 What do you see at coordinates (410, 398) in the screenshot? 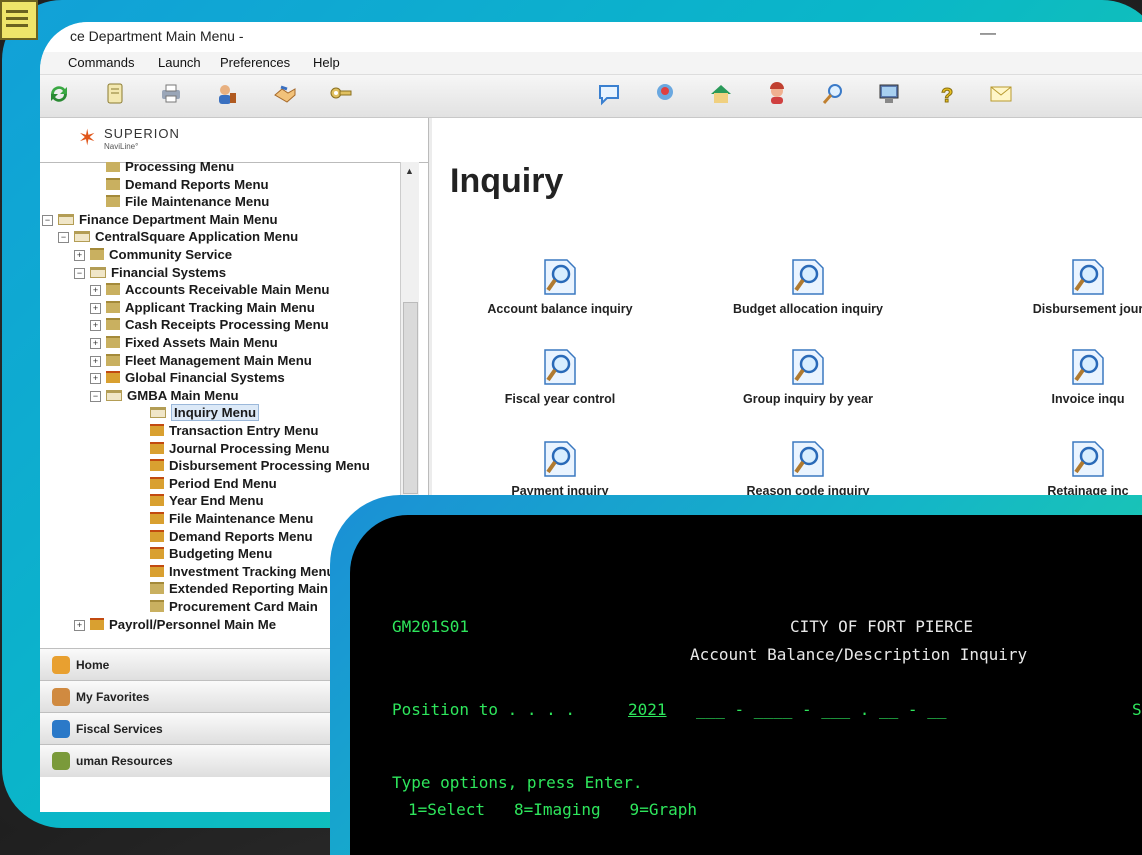
I see `scrollbar-thumb` at bounding box center [410, 398].